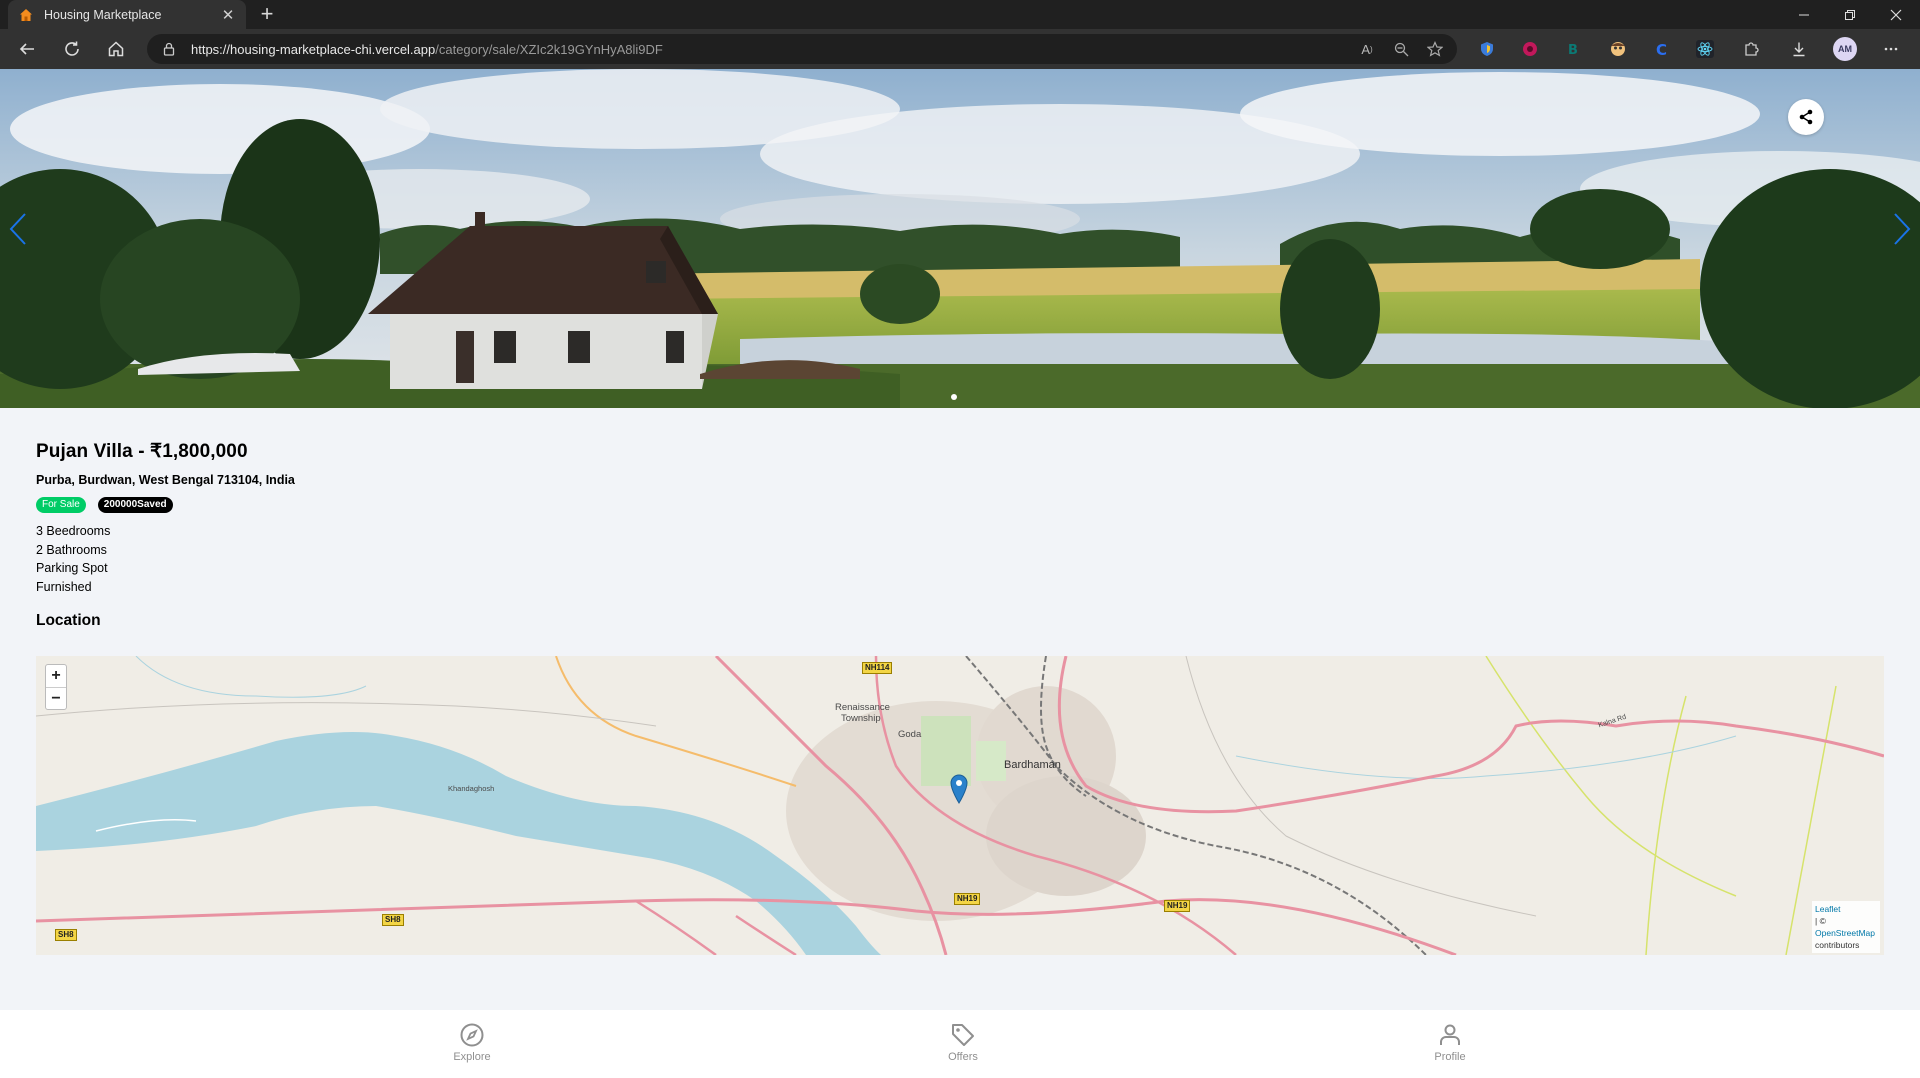 This screenshot has height=1078, width=1920. Describe the element at coordinates (61, 505) in the screenshot. I see `for-sale-badge: For Sale` at that location.